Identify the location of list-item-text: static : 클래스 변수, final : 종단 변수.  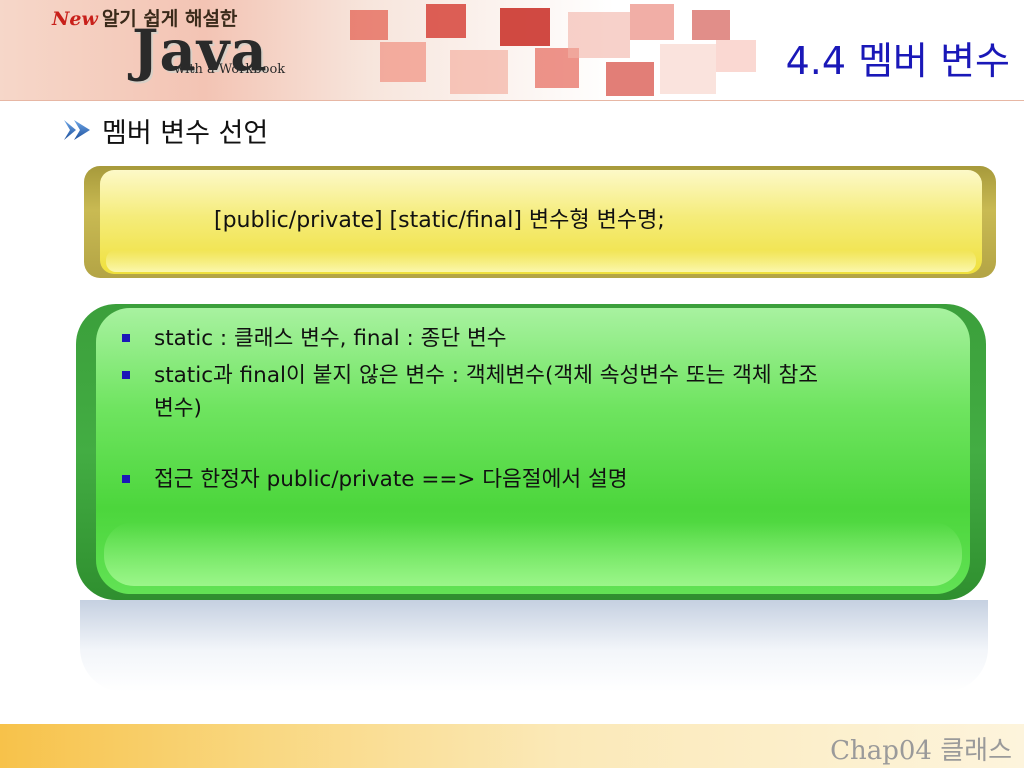
(330, 338).